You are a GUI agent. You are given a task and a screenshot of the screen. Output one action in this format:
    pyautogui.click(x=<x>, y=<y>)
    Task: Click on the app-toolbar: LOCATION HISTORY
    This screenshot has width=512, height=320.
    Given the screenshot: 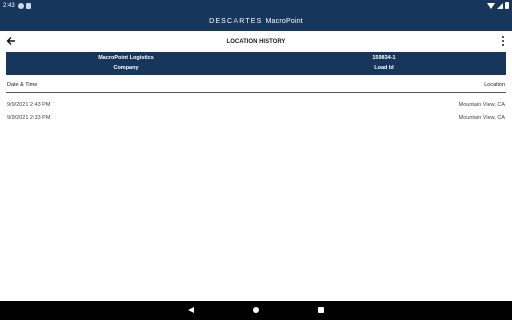 What is the action you would take?
    pyautogui.click(x=256, y=41)
    